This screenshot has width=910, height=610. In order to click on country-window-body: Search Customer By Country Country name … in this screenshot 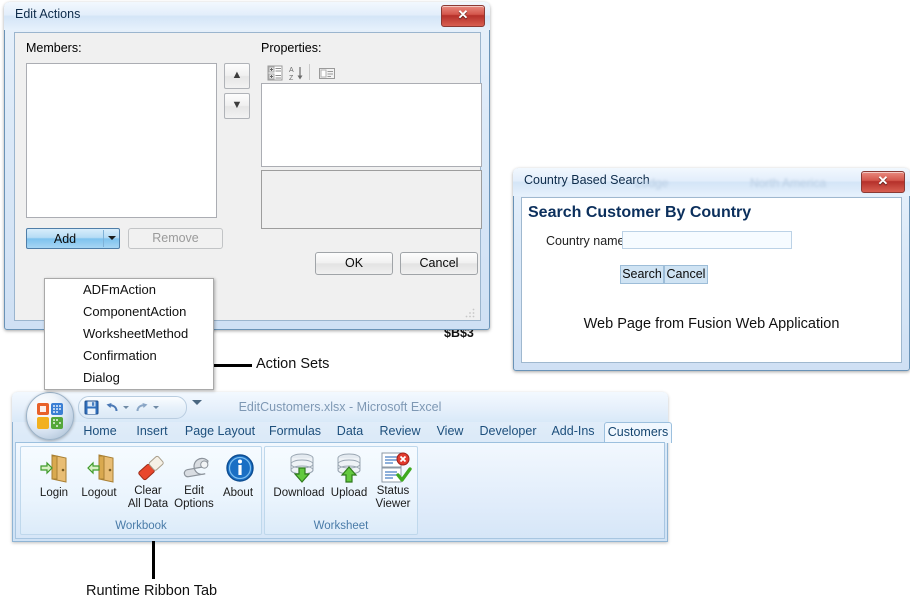, I will do `click(711, 280)`.